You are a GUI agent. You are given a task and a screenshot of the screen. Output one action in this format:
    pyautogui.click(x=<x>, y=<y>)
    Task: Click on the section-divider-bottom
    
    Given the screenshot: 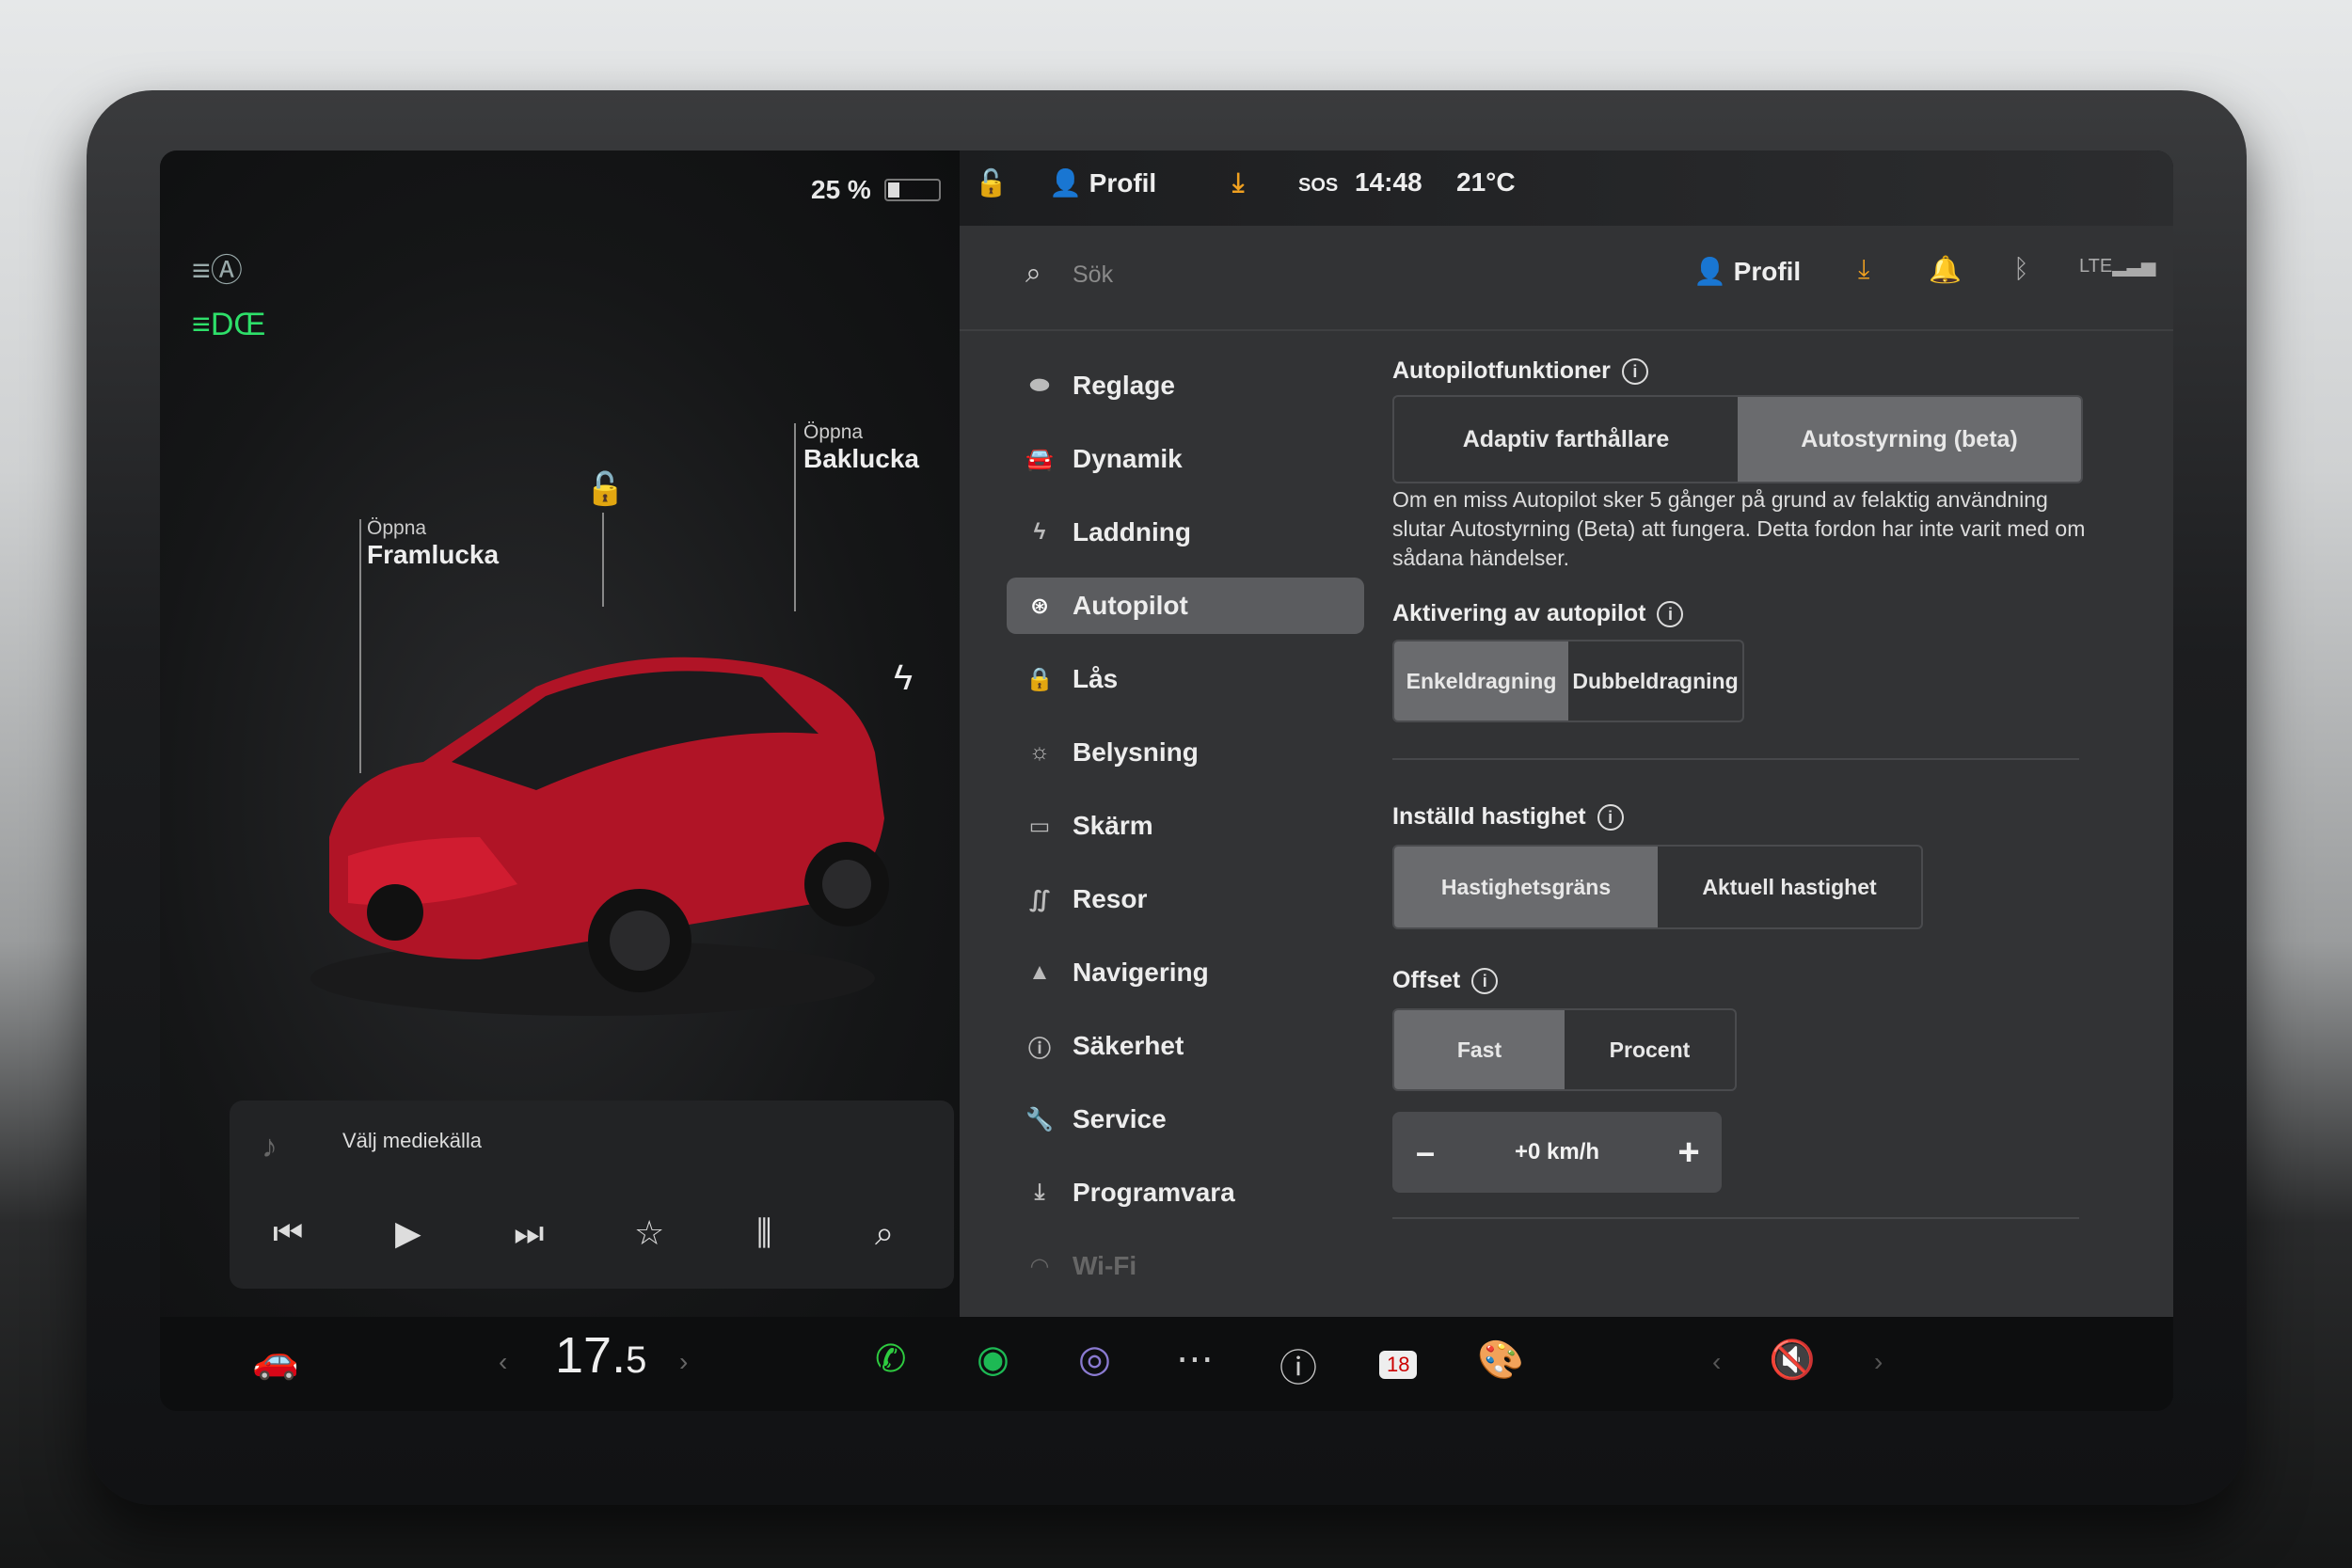 What is the action you would take?
    pyautogui.click(x=1735, y=1218)
    